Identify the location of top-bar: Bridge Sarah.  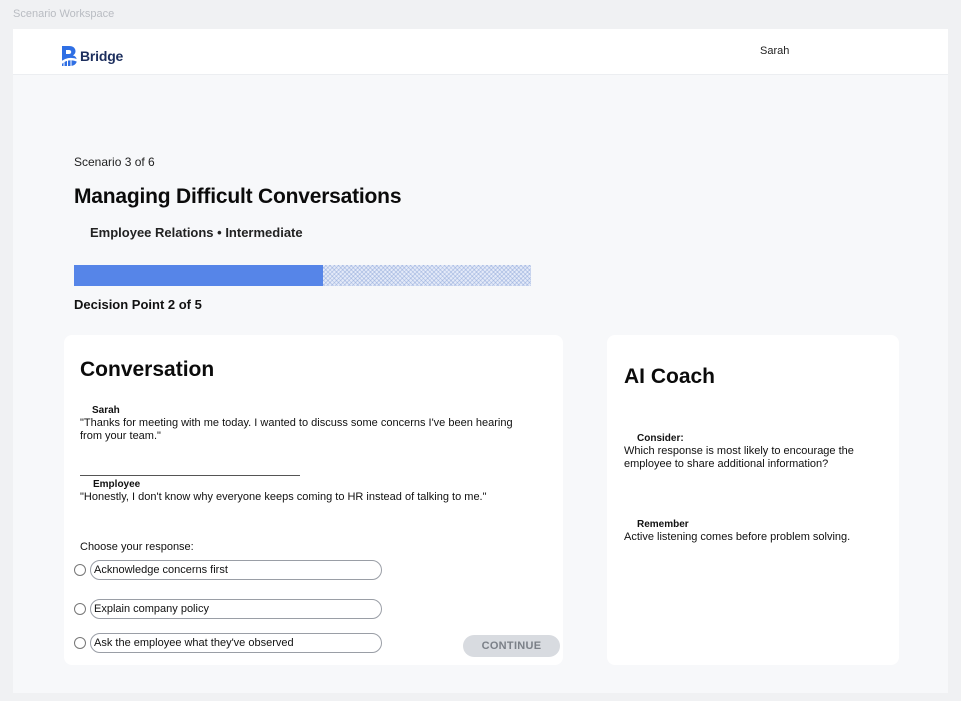
(480, 52).